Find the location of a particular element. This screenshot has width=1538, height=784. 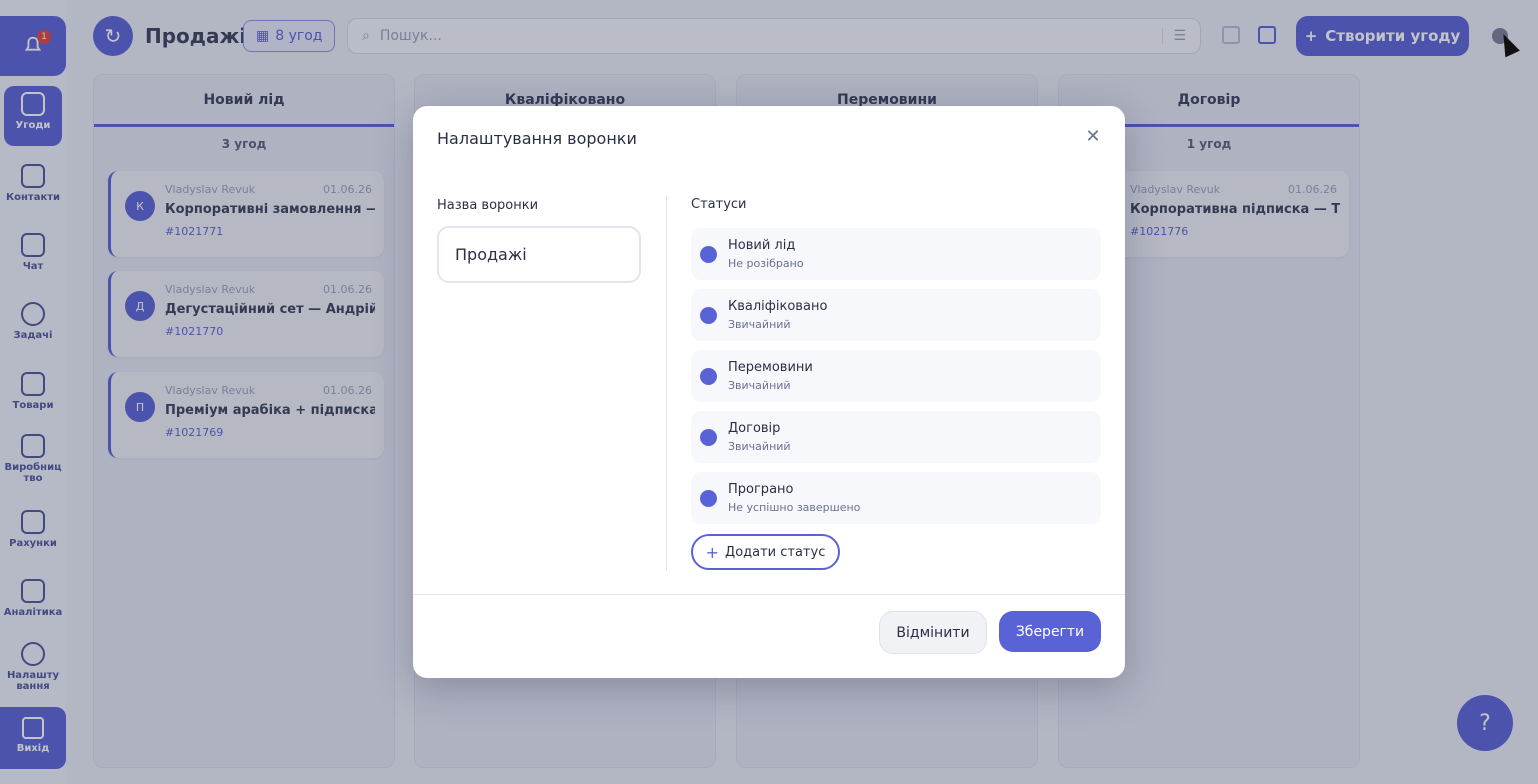

status-name: Кваліфіковано is located at coordinates (778, 306).